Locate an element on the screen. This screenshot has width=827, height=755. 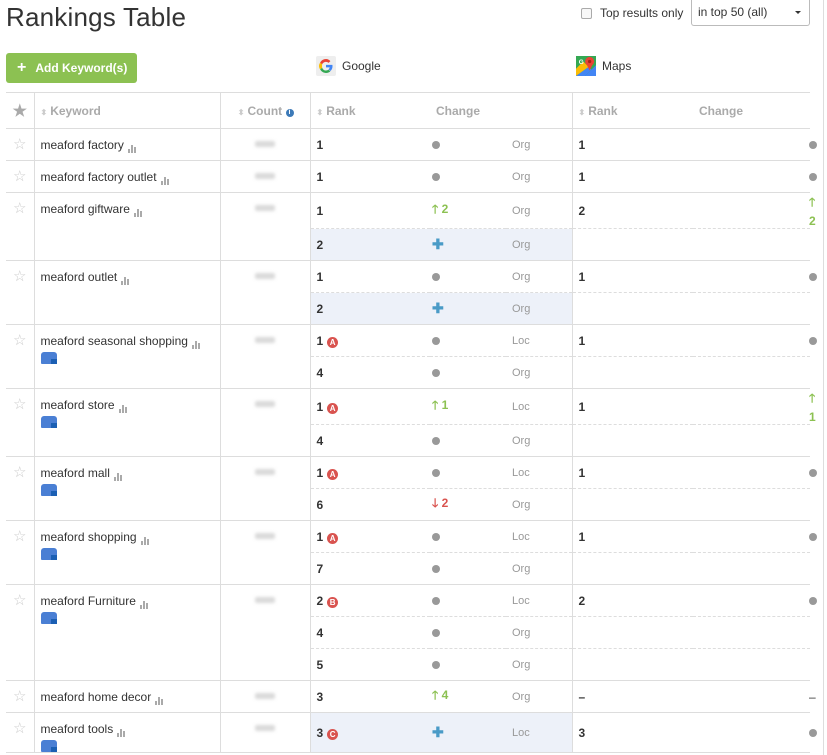
header-google-change: Change is located at coordinates (501, 110).